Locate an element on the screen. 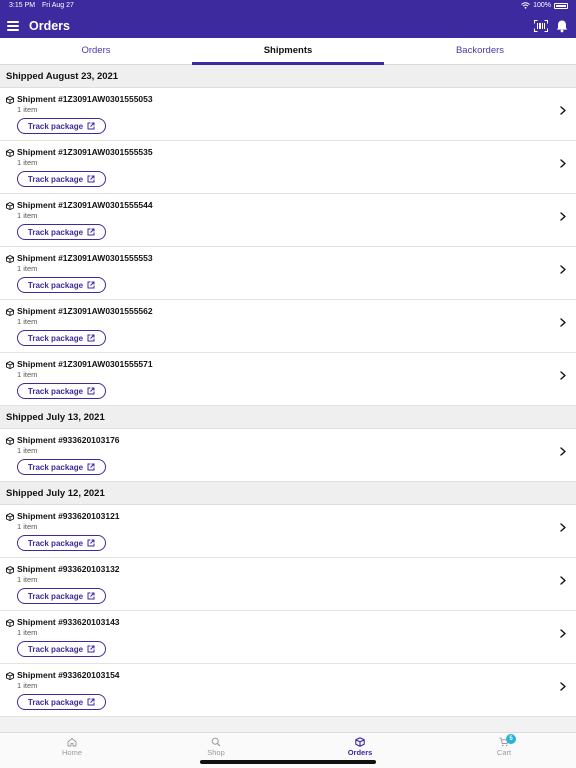 This screenshot has height=768, width=576. battery-icon is located at coordinates (561, 5).